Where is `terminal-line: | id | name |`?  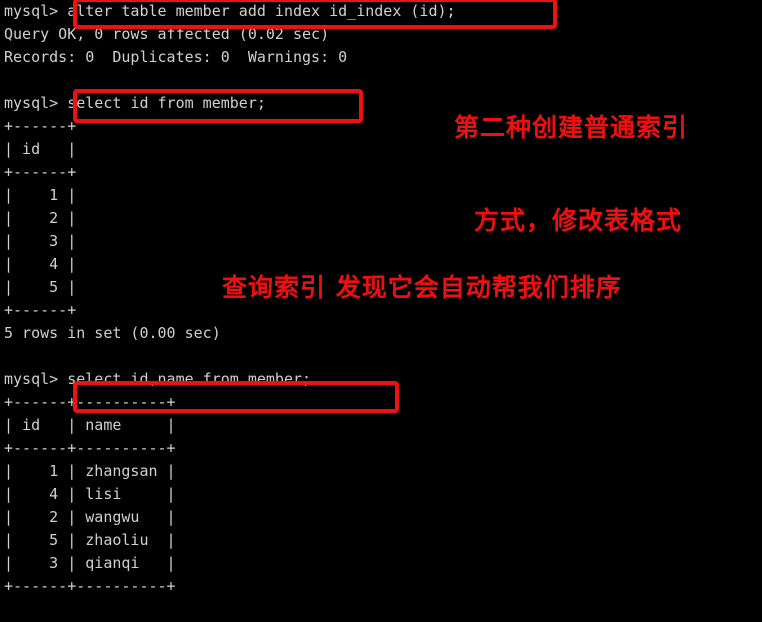 terminal-line: | id | name | is located at coordinates (90, 425).